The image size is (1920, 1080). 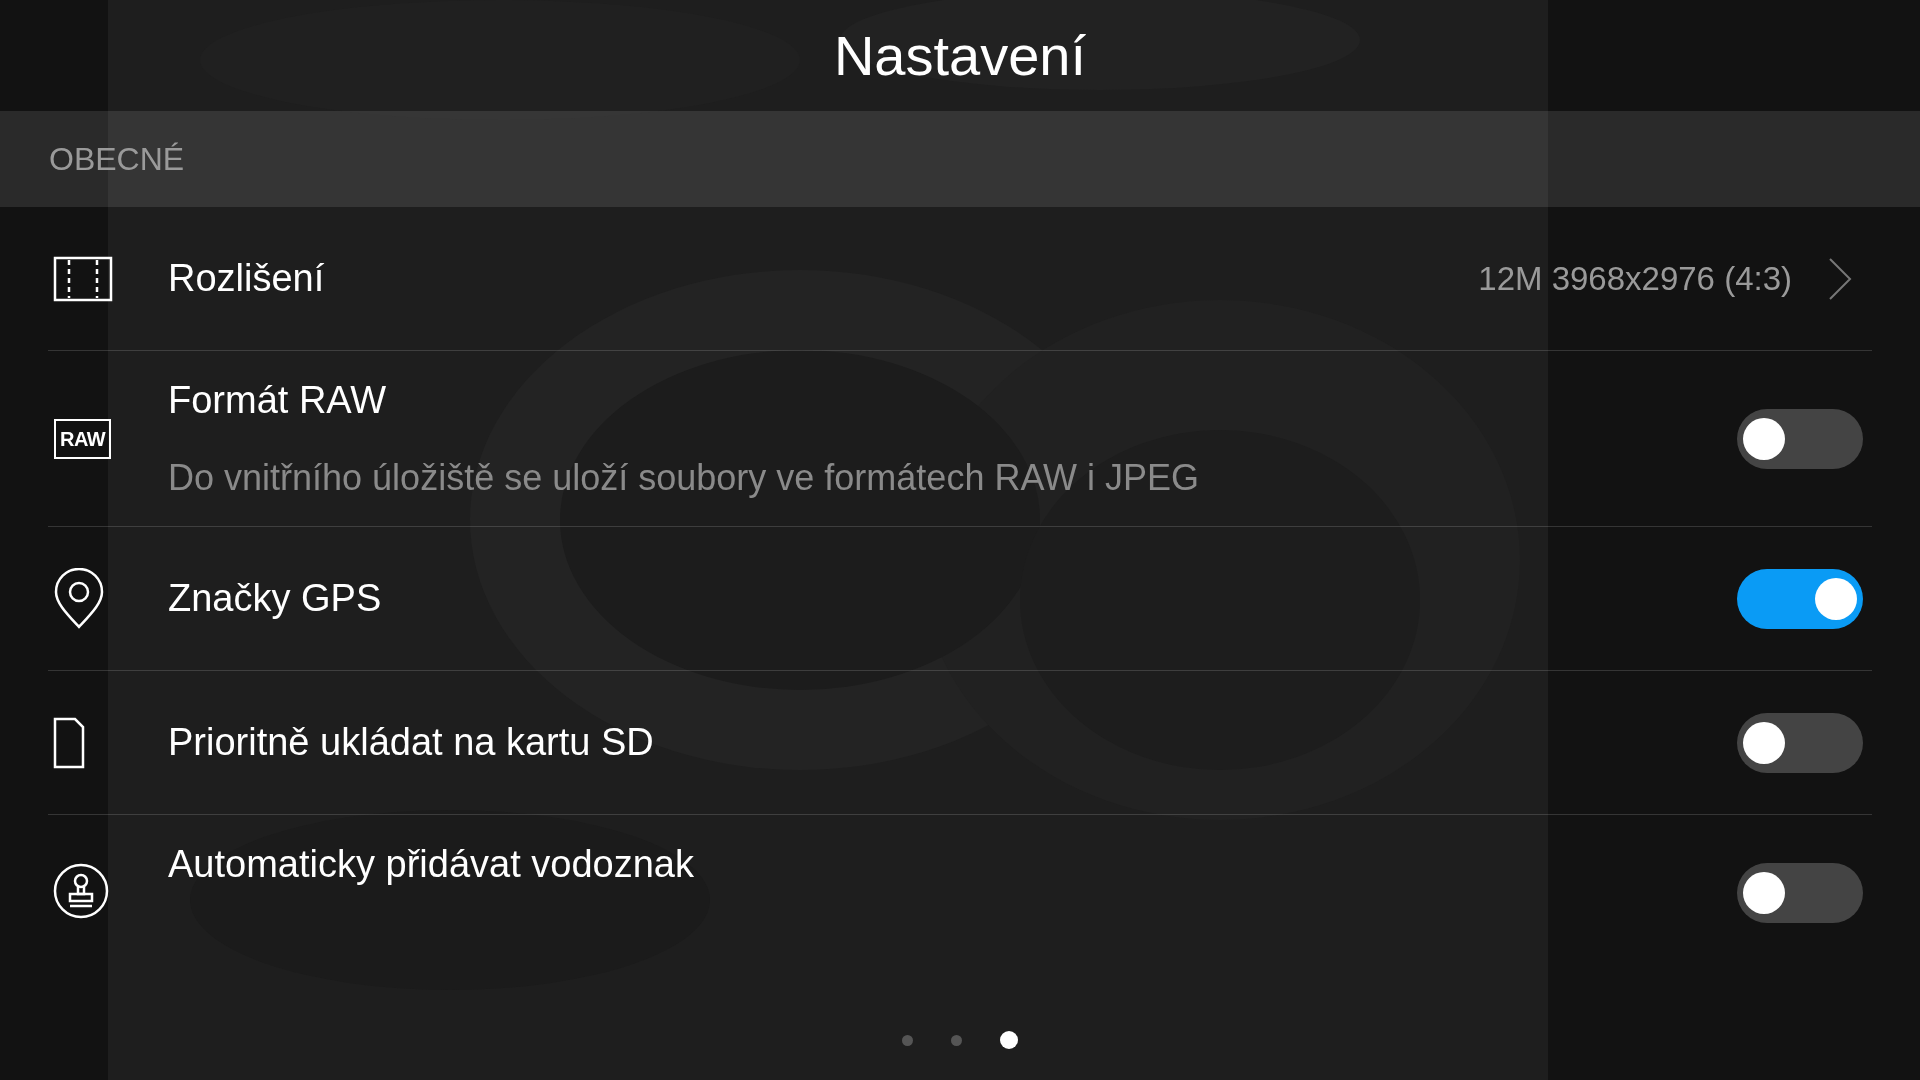 What do you see at coordinates (411, 742) in the screenshot?
I see `setting-label: Prioritně ukládat na kartu SD` at bounding box center [411, 742].